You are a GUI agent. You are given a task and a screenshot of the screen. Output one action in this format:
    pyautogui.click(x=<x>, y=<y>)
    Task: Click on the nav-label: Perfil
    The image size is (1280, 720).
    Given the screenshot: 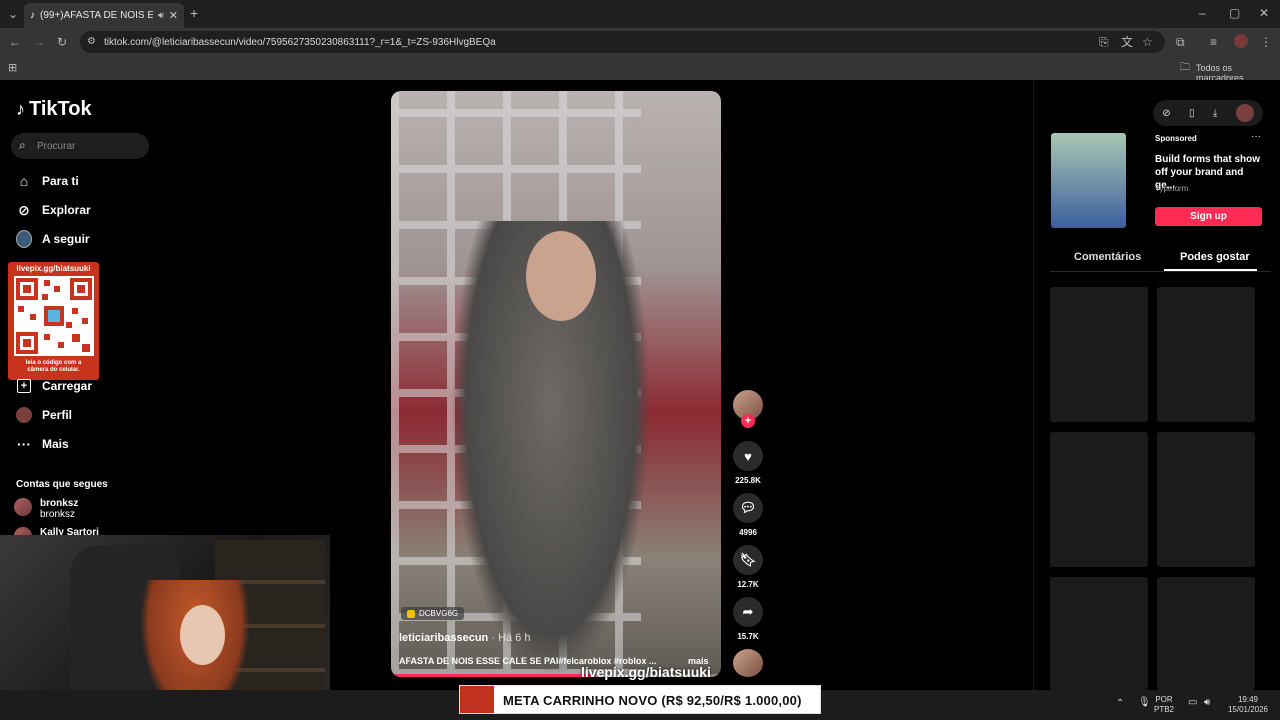 What is the action you would take?
    pyautogui.click(x=57, y=415)
    